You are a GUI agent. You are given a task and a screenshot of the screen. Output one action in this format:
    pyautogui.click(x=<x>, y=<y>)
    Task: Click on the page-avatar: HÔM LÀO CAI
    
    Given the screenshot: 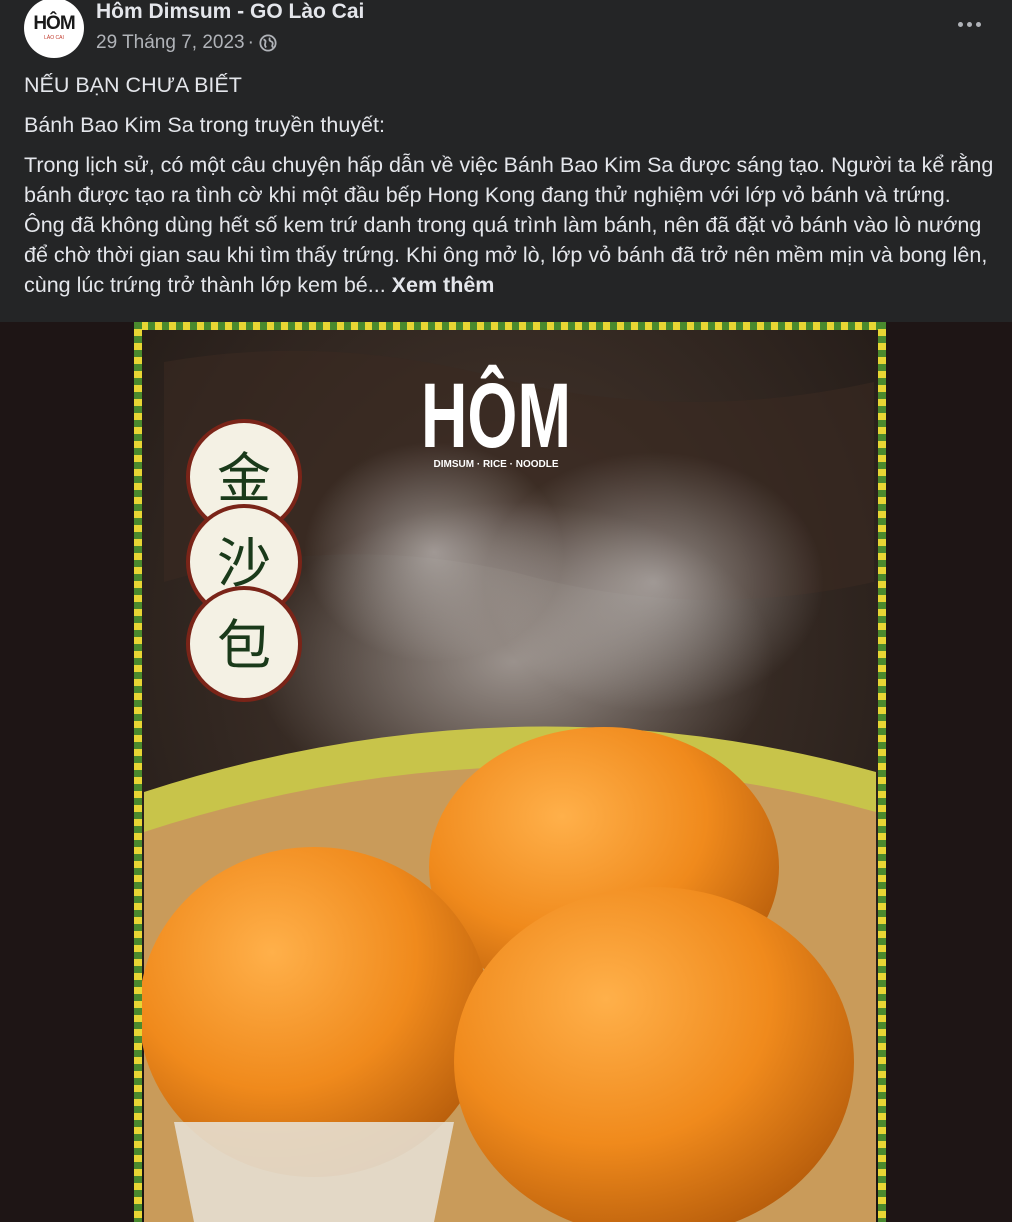 What is the action you would take?
    pyautogui.click(x=54, y=29)
    